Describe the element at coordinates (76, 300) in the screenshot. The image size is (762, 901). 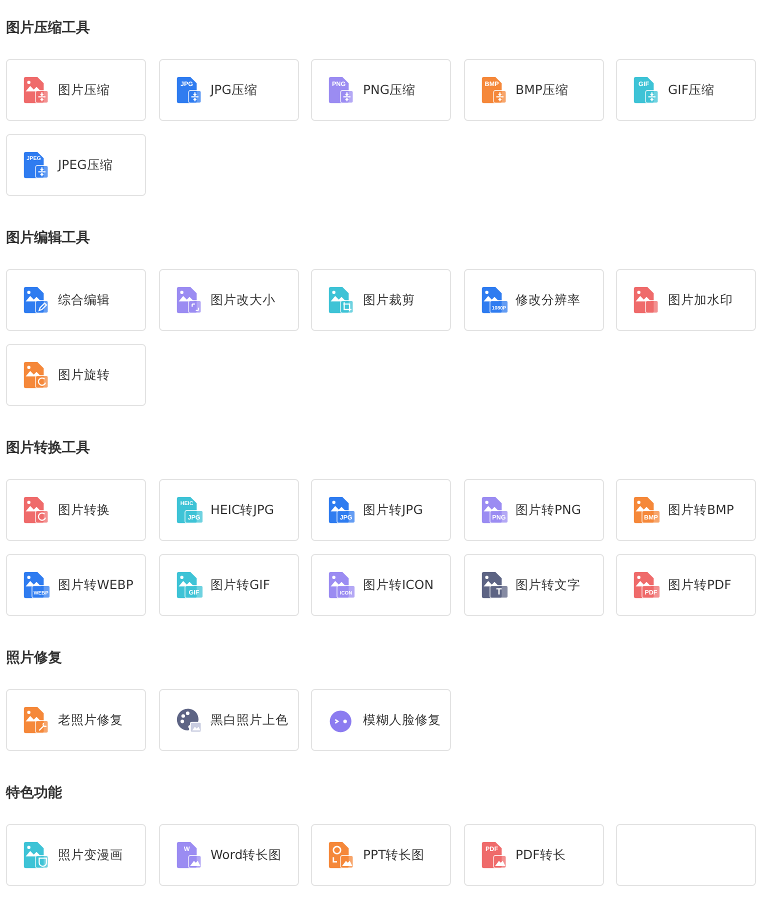
I see `tool-card: 综合编辑` at that location.